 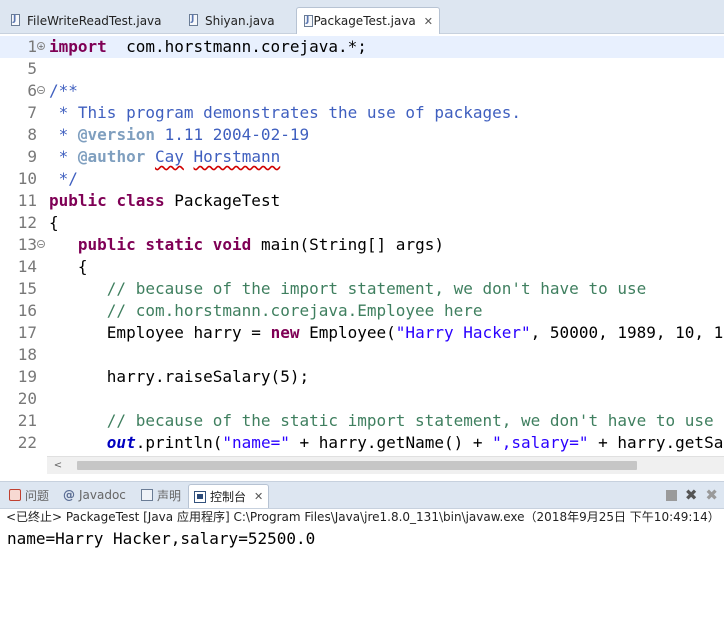 I want to click on line-number: 19, so click(x=27, y=376).